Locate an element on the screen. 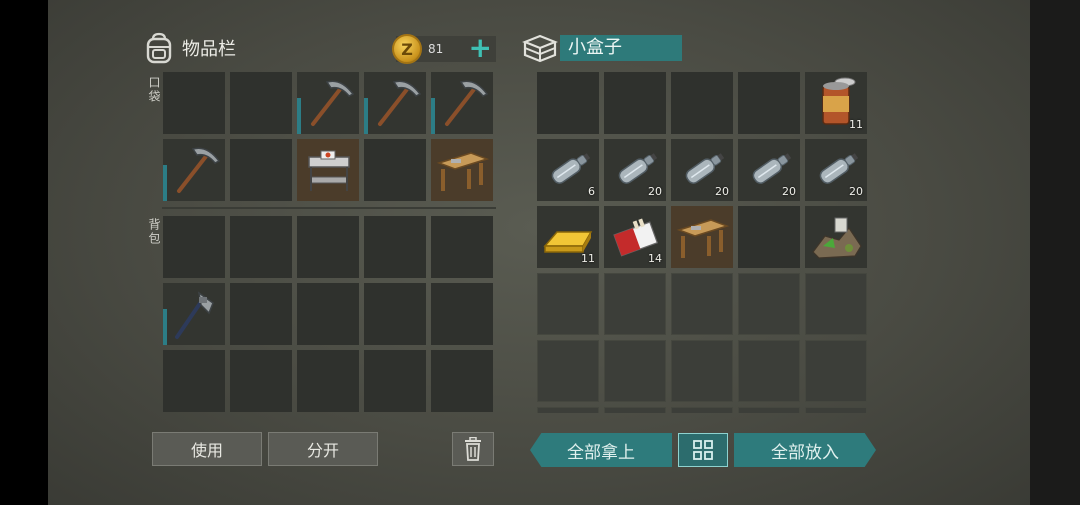 The width and height of the screenshot is (1080, 505). put-all-button: 全部放入 is located at coordinates (805, 450).